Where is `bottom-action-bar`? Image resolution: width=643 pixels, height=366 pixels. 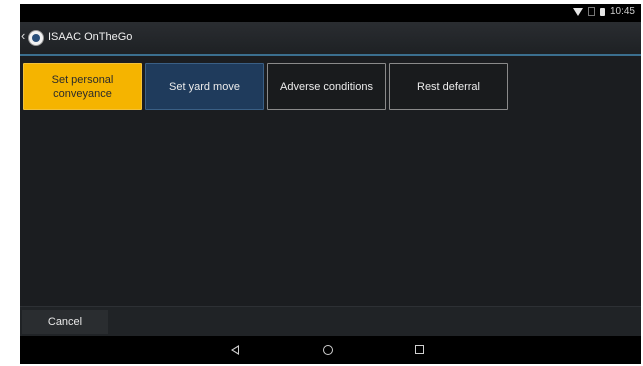
bottom-action-bar is located at coordinates (330, 321).